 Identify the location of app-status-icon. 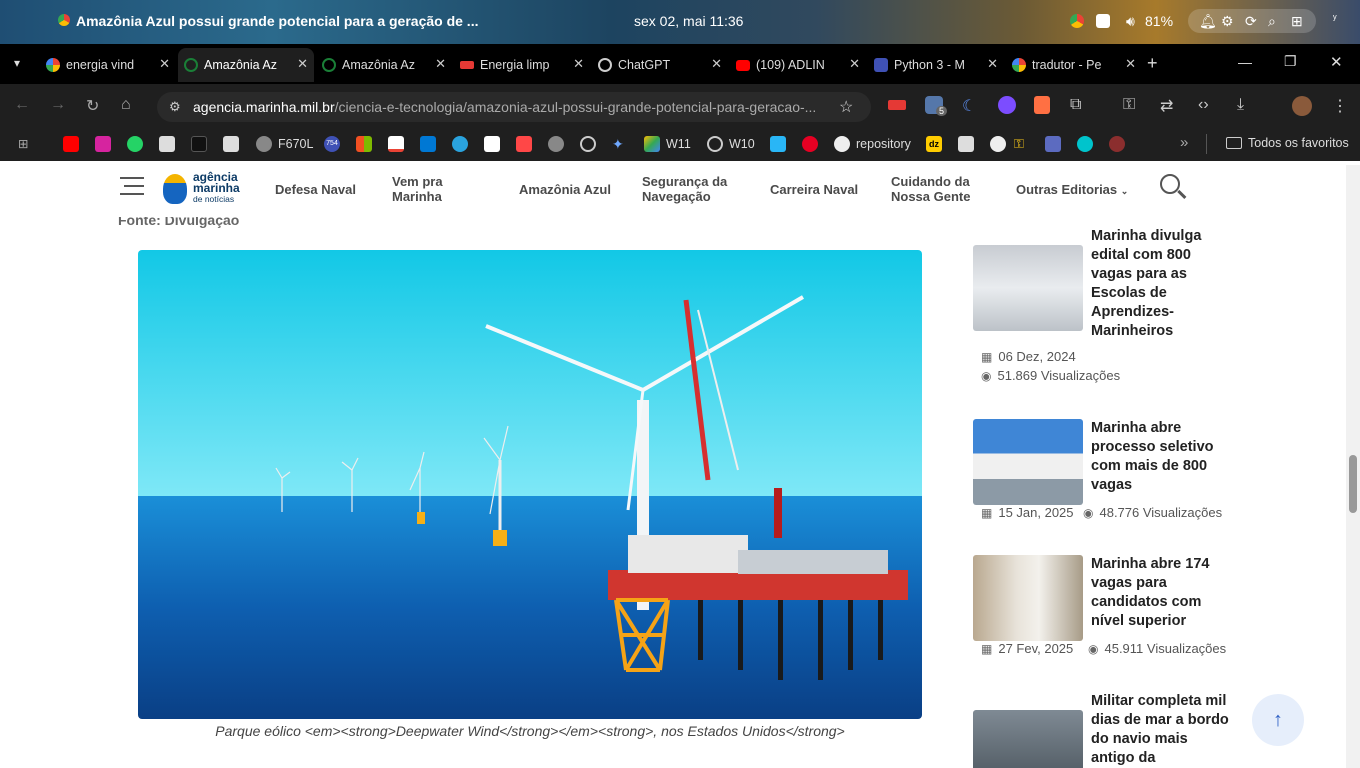
(1103, 21).